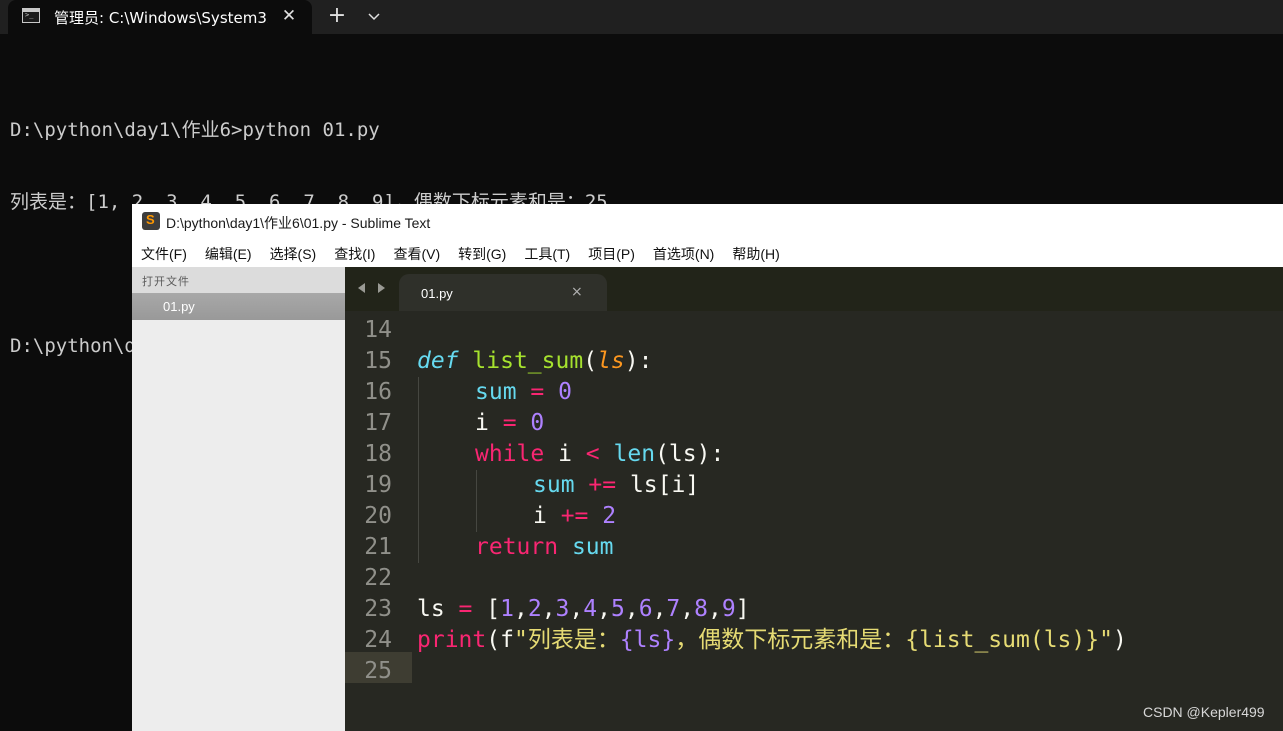  I want to click on code-token: <, so click(592, 454).